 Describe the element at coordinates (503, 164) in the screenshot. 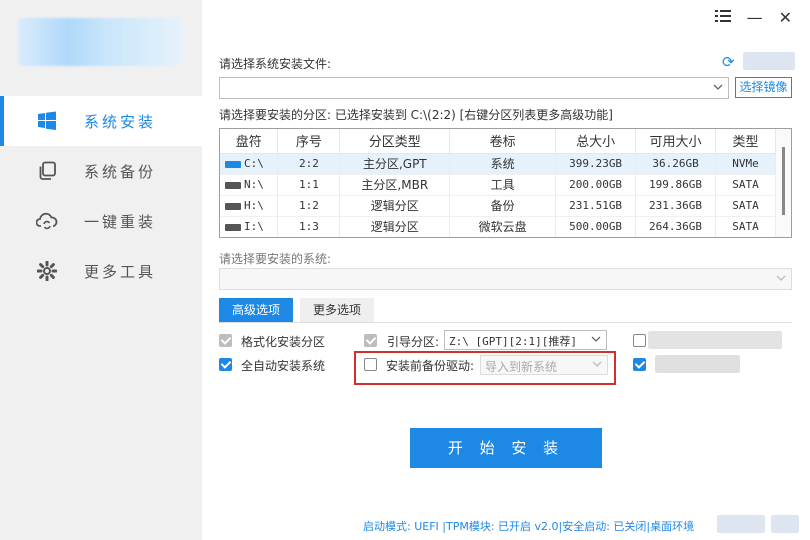

I see `table-cell-volume: 系统` at that location.